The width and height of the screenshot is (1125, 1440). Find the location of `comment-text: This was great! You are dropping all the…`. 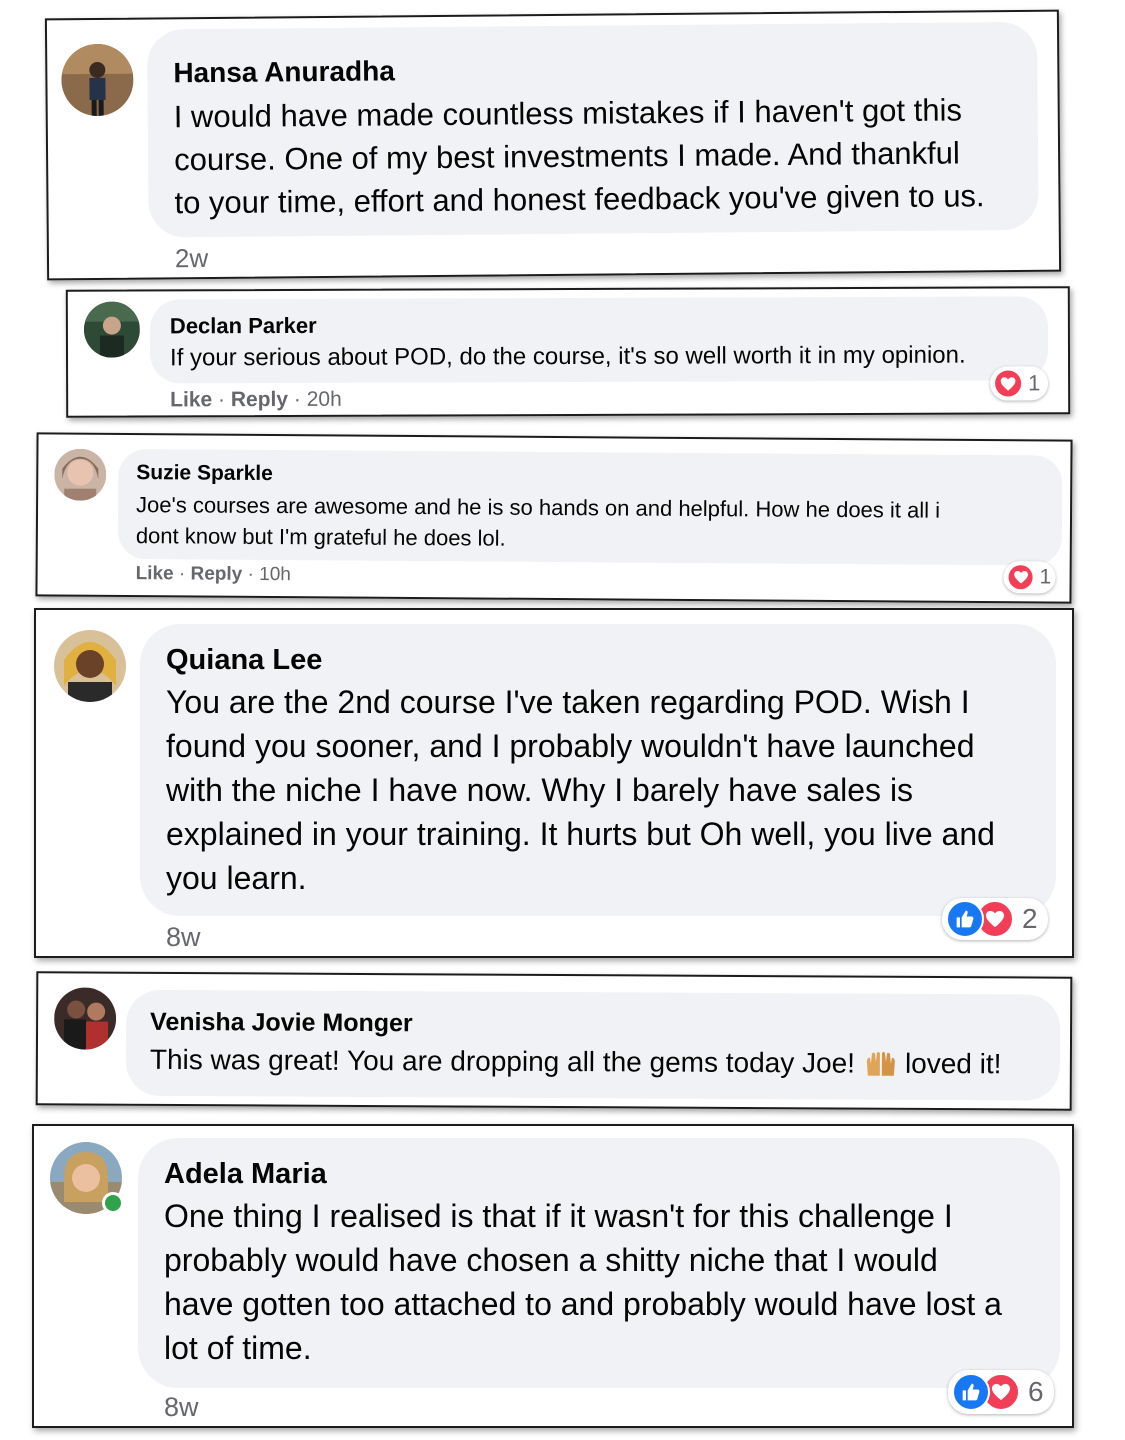

comment-text: This was great! You are dropping all the… is located at coordinates (576, 1062).